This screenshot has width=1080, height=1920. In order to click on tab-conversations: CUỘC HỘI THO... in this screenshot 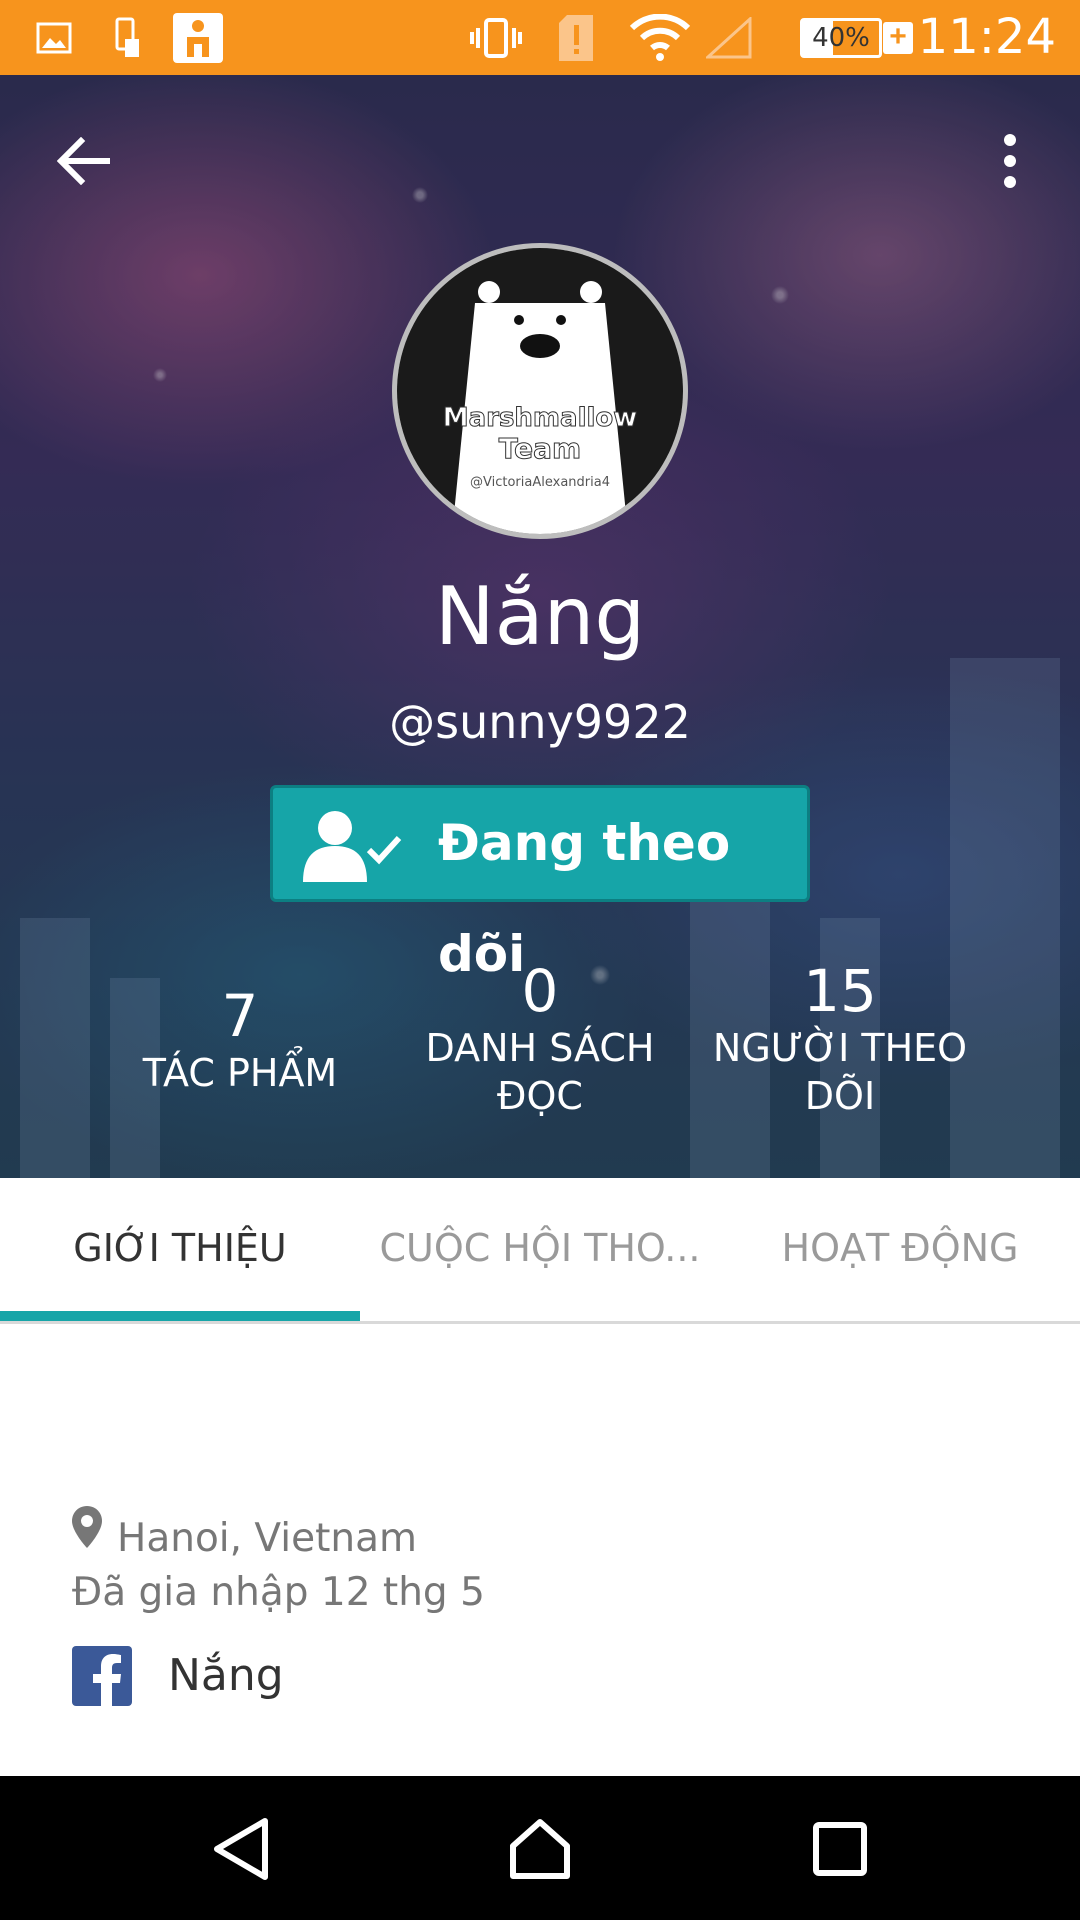, I will do `click(540, 1248)`.